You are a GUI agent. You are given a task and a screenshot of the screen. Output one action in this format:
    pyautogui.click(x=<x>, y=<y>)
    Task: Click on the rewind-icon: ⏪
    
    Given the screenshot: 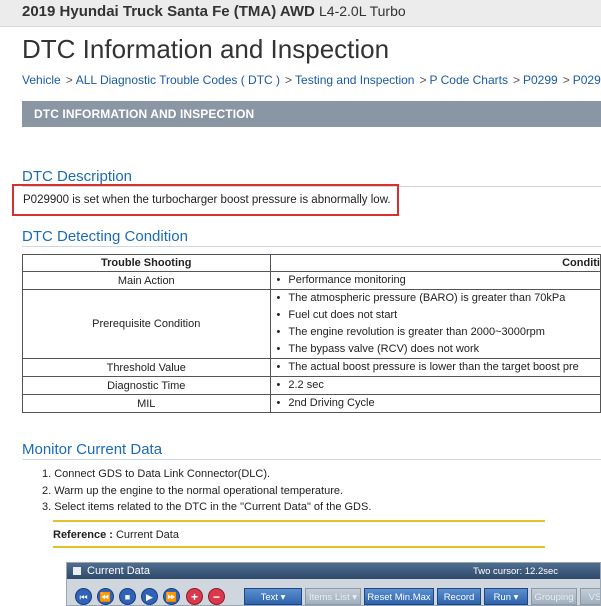 What is the action you would take?
    pyautogui.click(x=105, y=596)
    